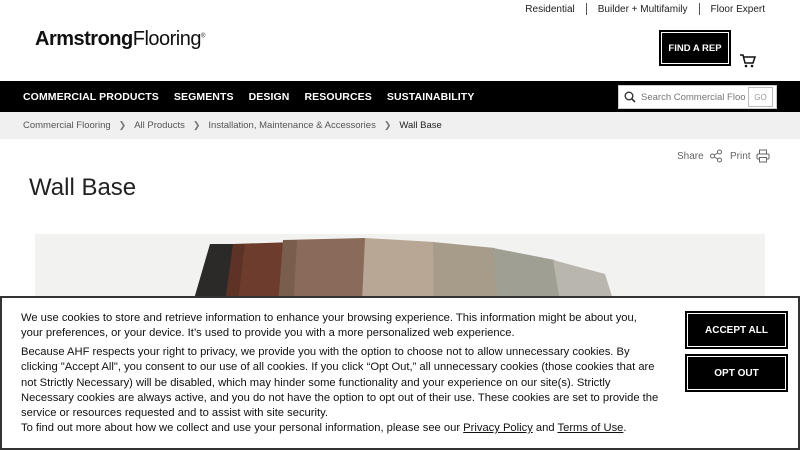 The image size is (800, 450). Describe the element at coordinates (420, 125) in the screenshot. I see `breadcrumb-current: Wall Base` at that location.